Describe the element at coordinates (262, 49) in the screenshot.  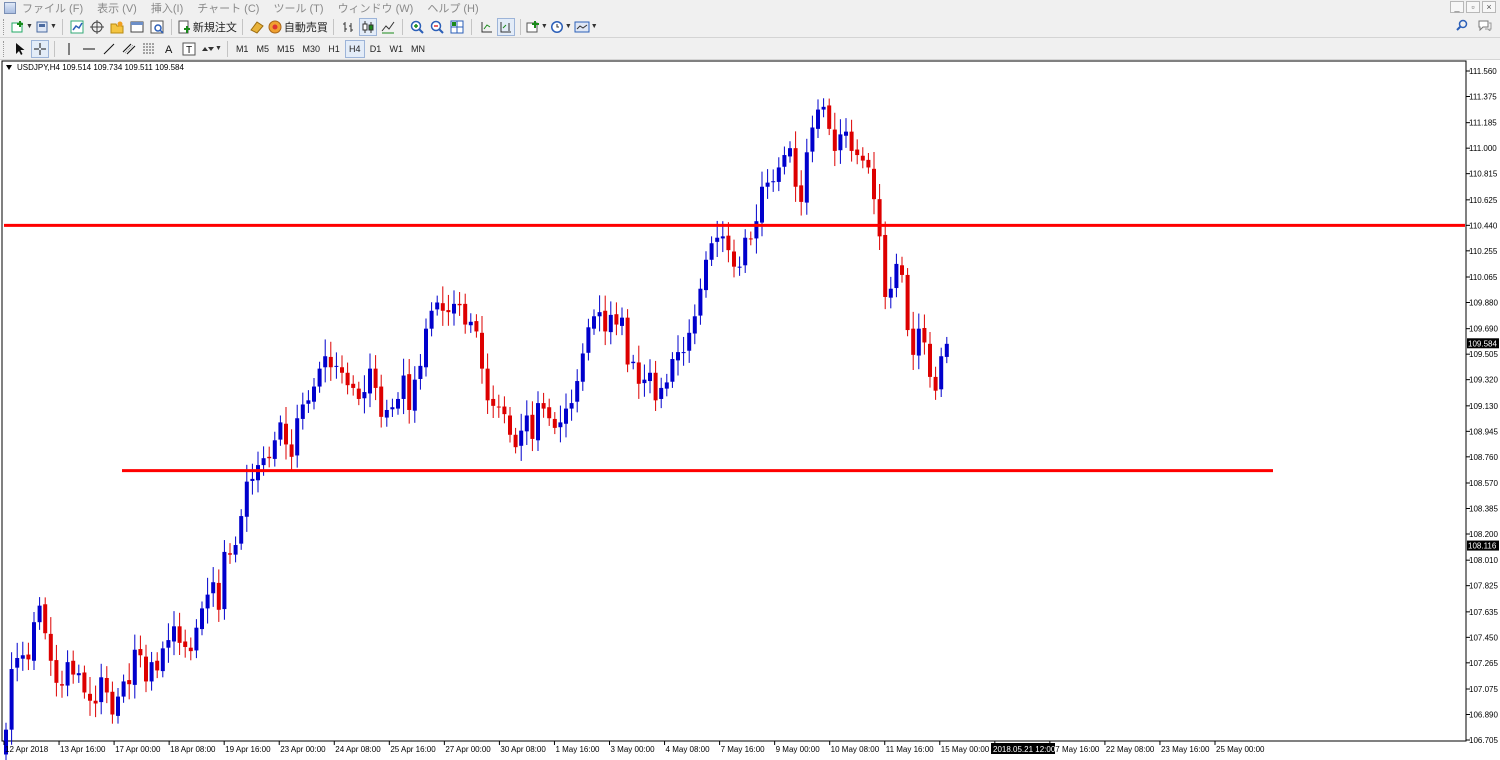
I see `timeframe-m5: M5` at that location.